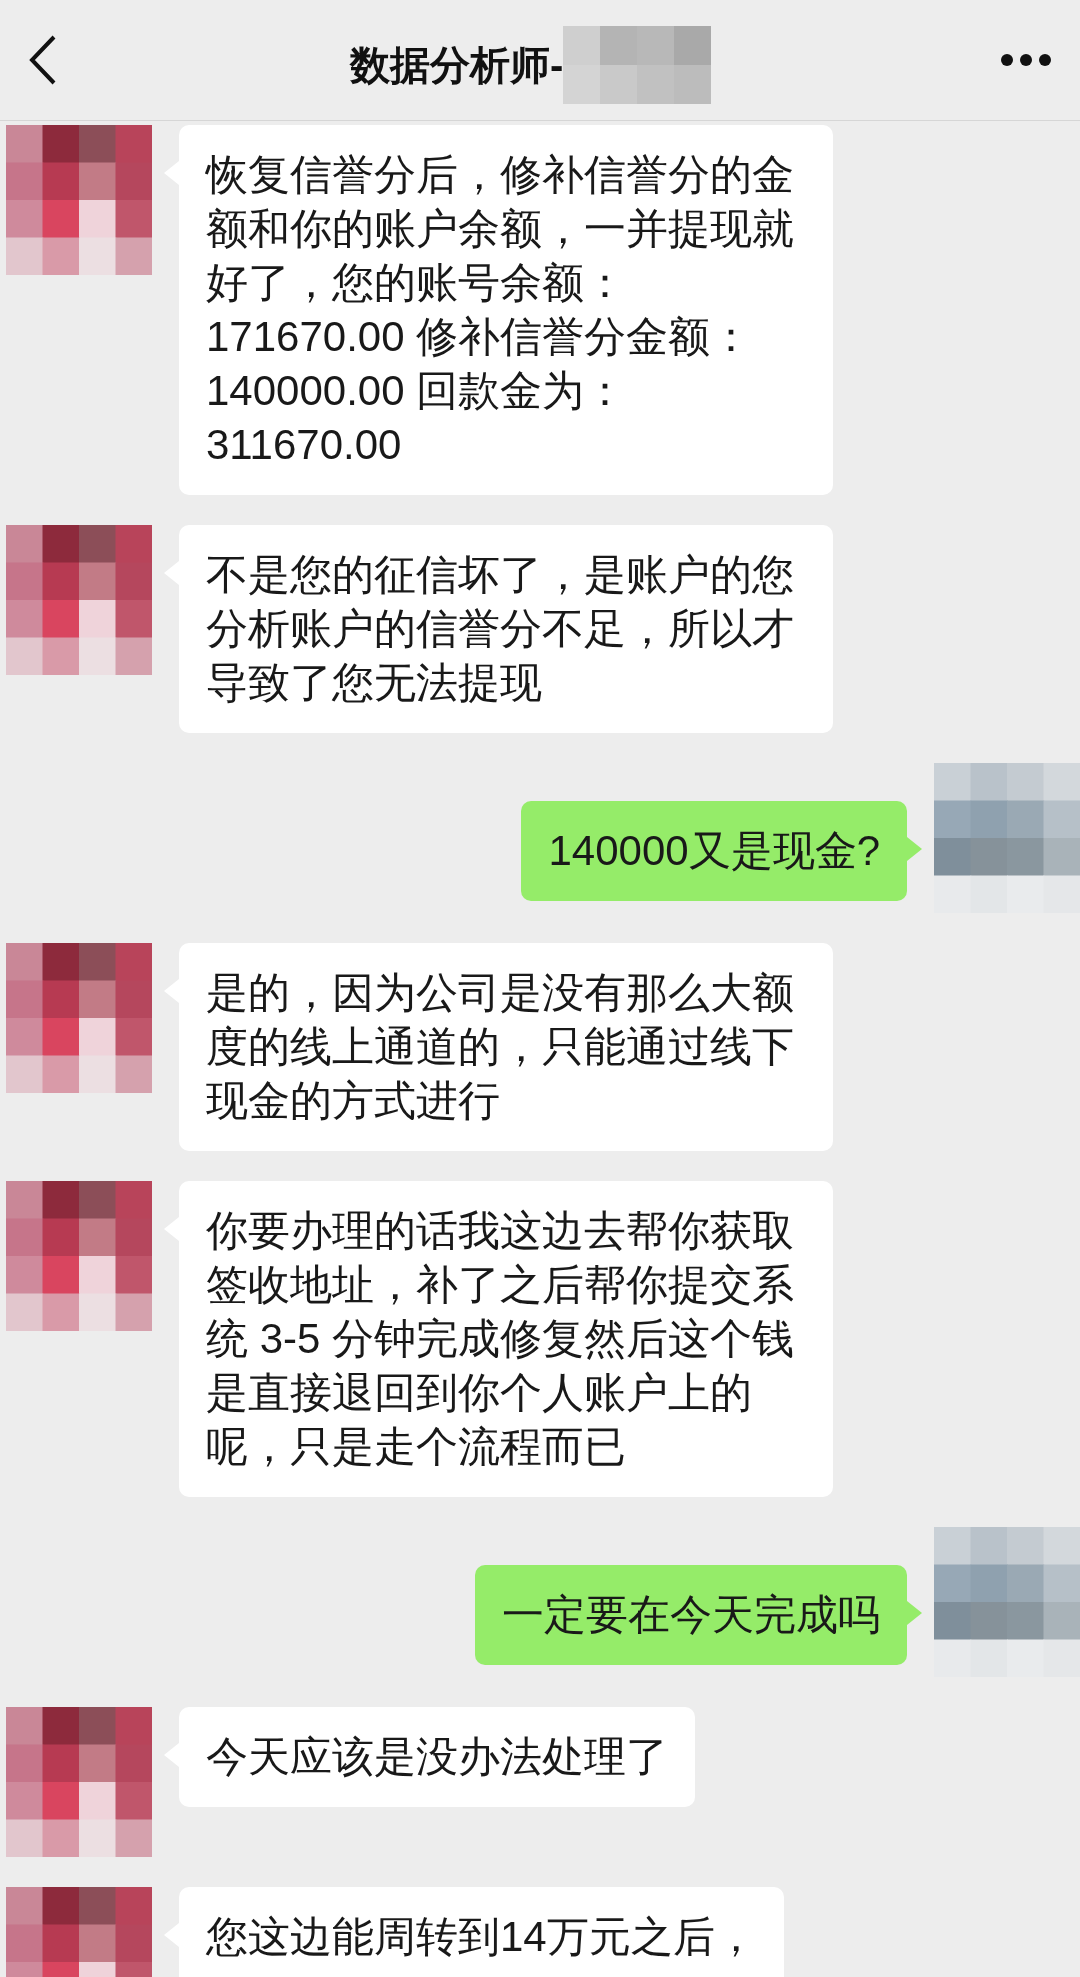 The width and height of the screenshot is (1080, 1977). What do you see at coordinates (481, 1932) in the screenshot?
I see `message-bubble: 您这边能周转到14万元之后，` at bounding box center [481, 1932].